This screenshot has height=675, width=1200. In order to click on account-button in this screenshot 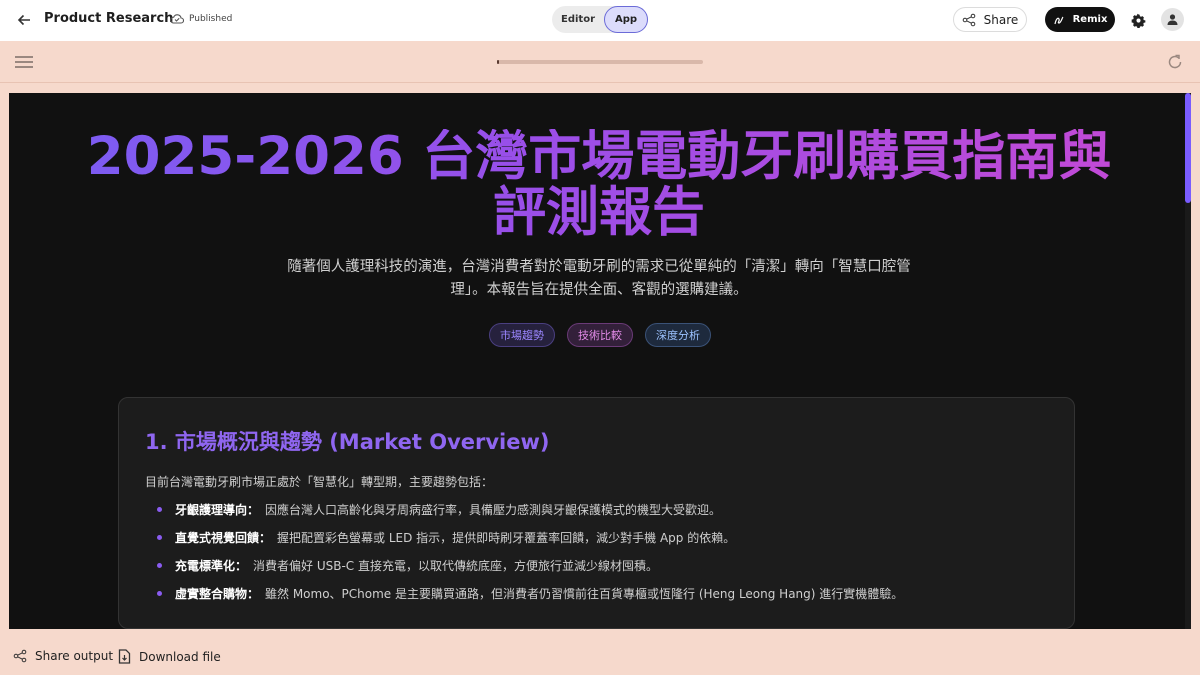, I will do `click(1172, 19)`.